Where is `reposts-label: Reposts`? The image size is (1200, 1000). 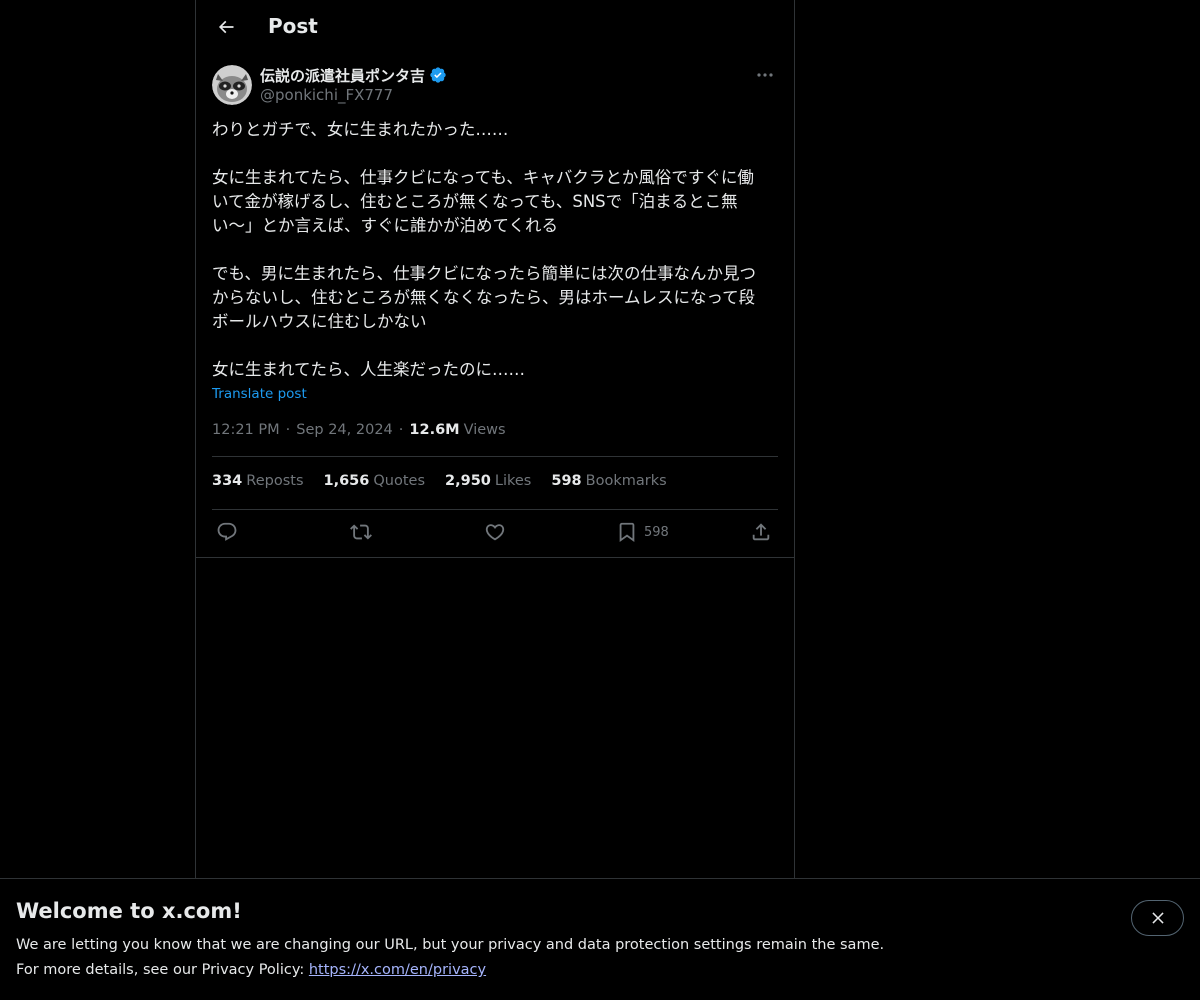
reposts-label: Reposts is located at coordinates (275, 481).